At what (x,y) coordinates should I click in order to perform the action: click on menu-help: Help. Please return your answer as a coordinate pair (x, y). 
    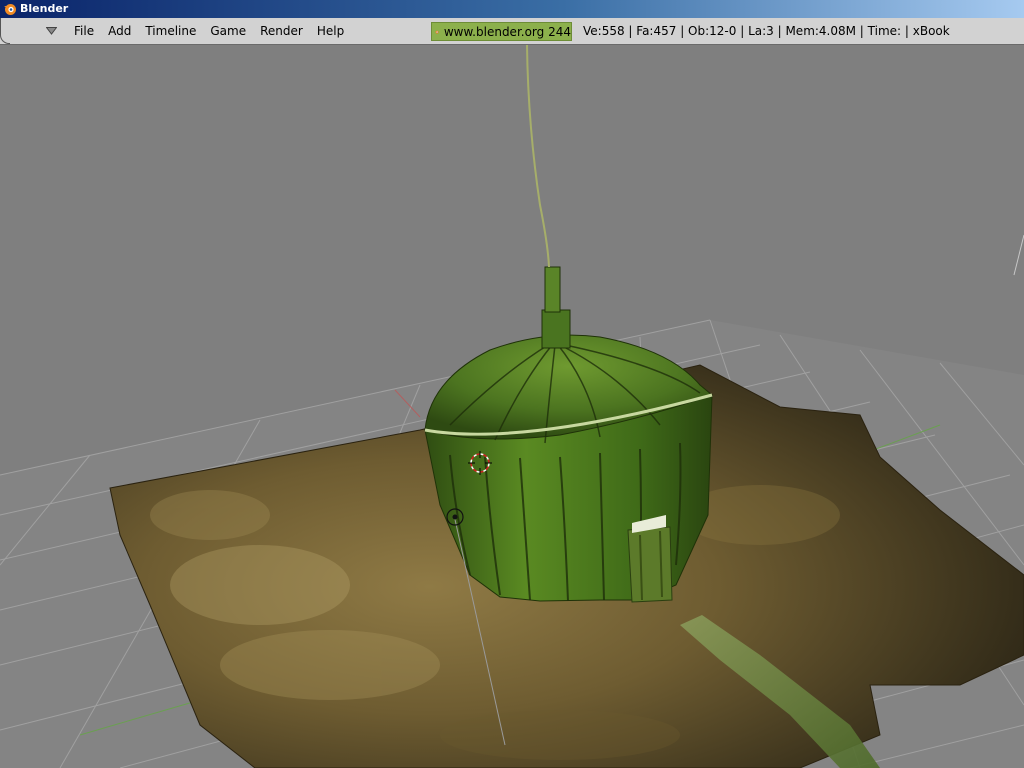
    Looking at the image, I should click on (330, 31).